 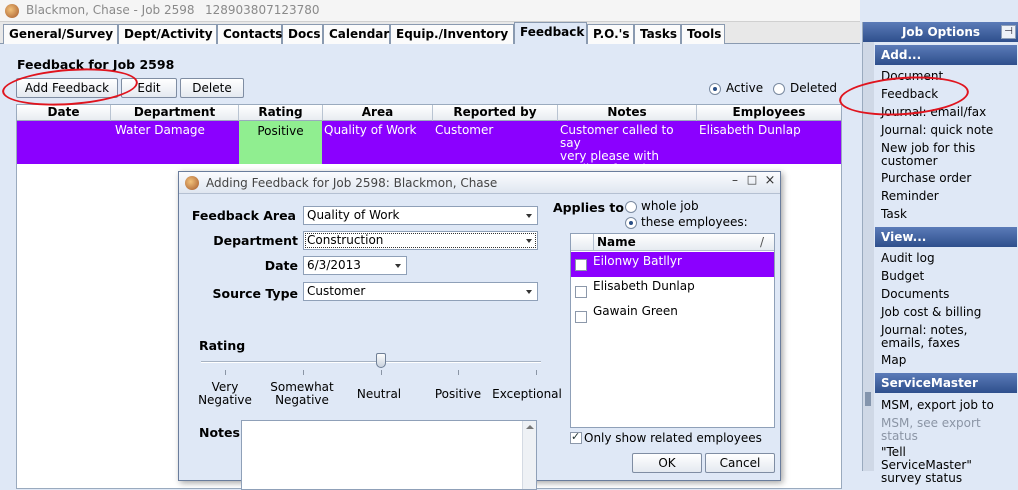 I want to click on column-header-department: Department, so click(x=175, y=113).